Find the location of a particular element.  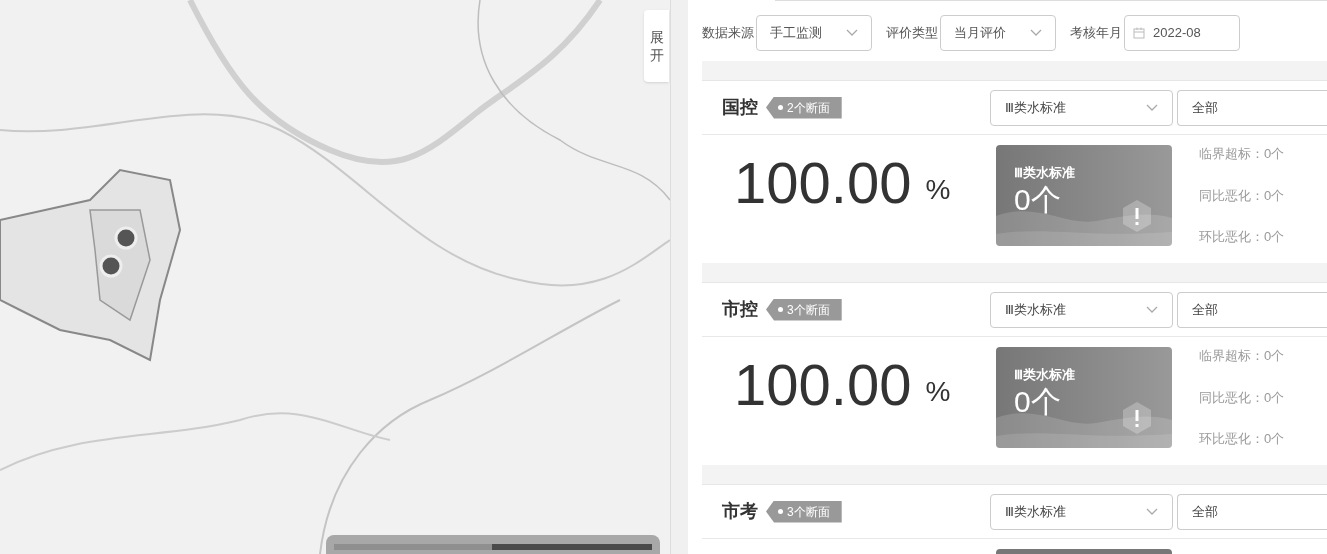

date-value: 2022-08 is located at coordinates (1177, 33).